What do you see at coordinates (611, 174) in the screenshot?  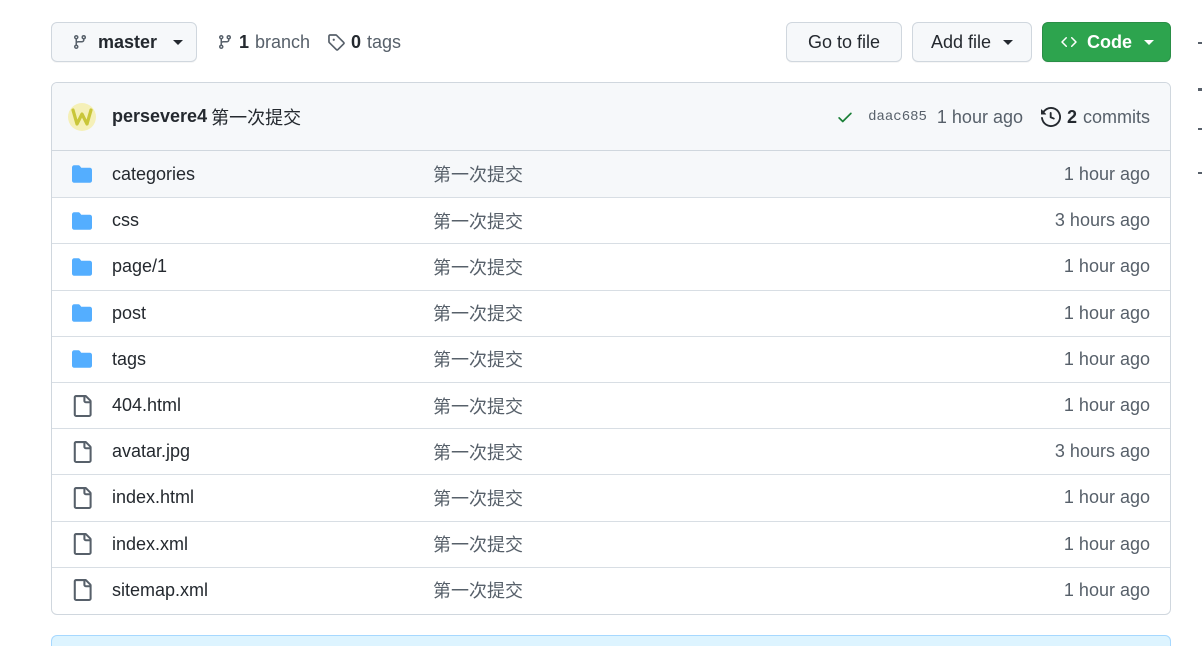 I see `file-row: categories 第一次提交 1 hour ago` at bounding box center [611, 174].